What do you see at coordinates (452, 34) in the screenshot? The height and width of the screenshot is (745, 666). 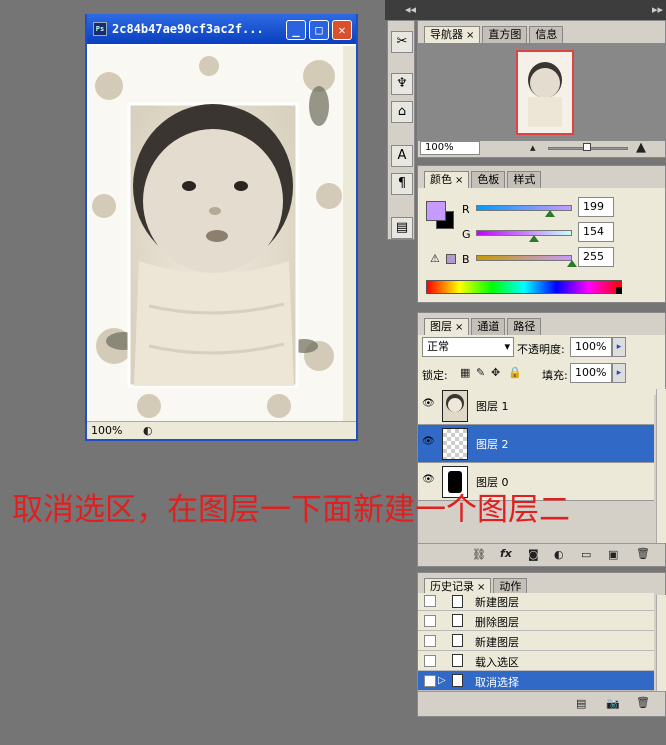 I see `tab-navigator: 导航器 ×` at bounding box center [452, 34].